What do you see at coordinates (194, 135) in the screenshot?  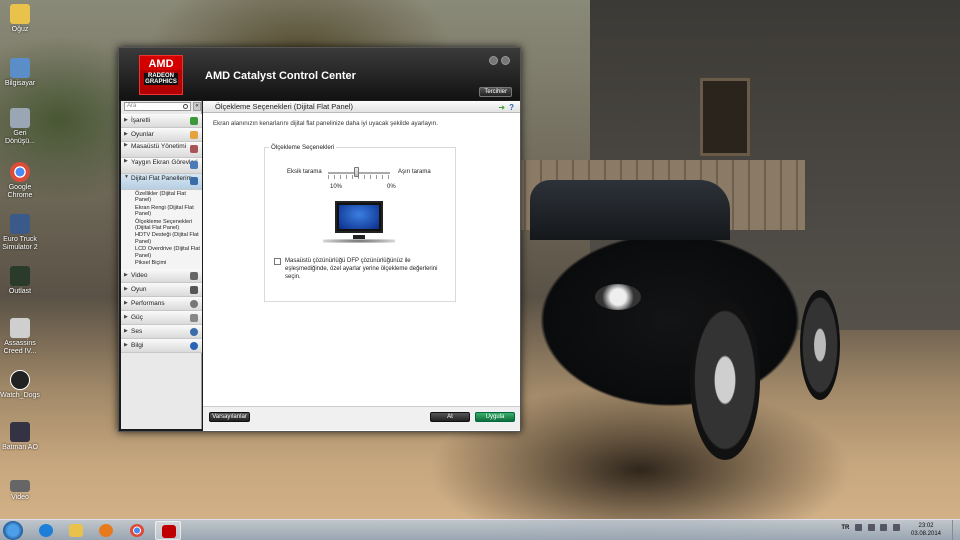 I see `gamepad-icon` at bounding box center [194, 135].